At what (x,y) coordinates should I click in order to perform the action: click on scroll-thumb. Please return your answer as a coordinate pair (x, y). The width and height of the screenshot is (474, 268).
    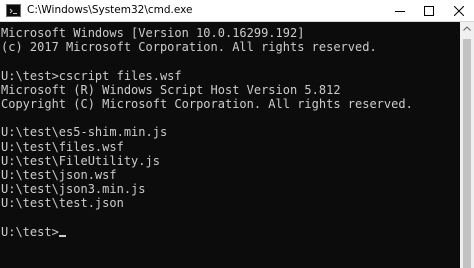
    Looking at the image, I should click on (467, 153).